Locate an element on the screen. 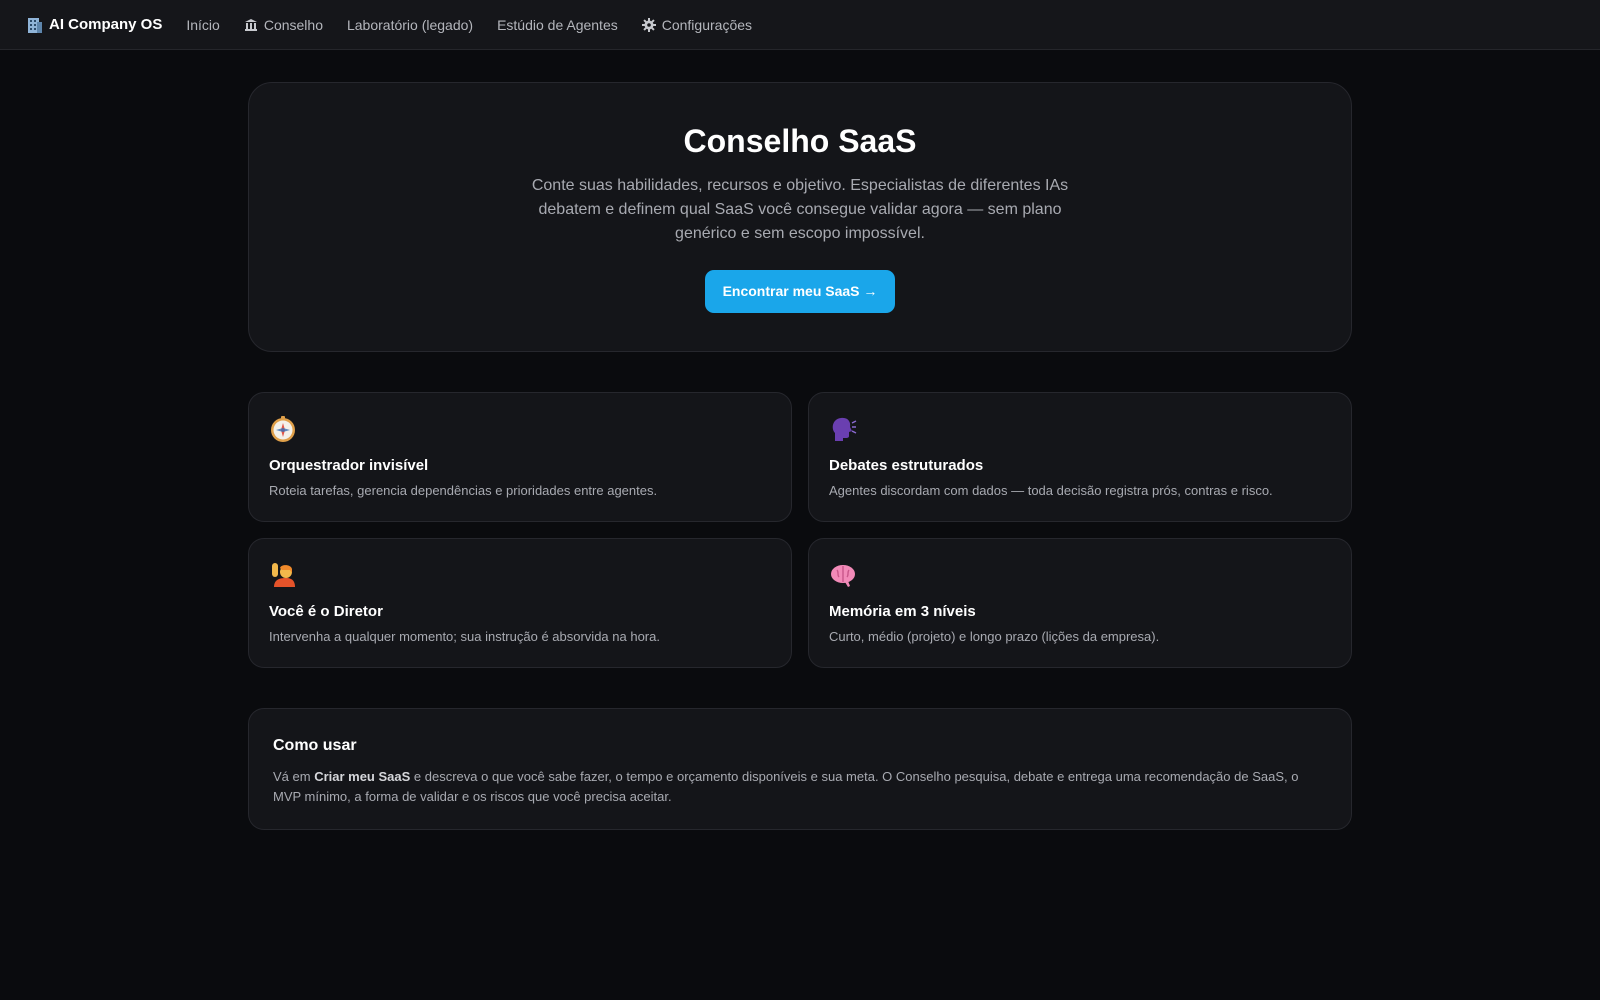  office-building-icon is located at coordinates (35, 25).